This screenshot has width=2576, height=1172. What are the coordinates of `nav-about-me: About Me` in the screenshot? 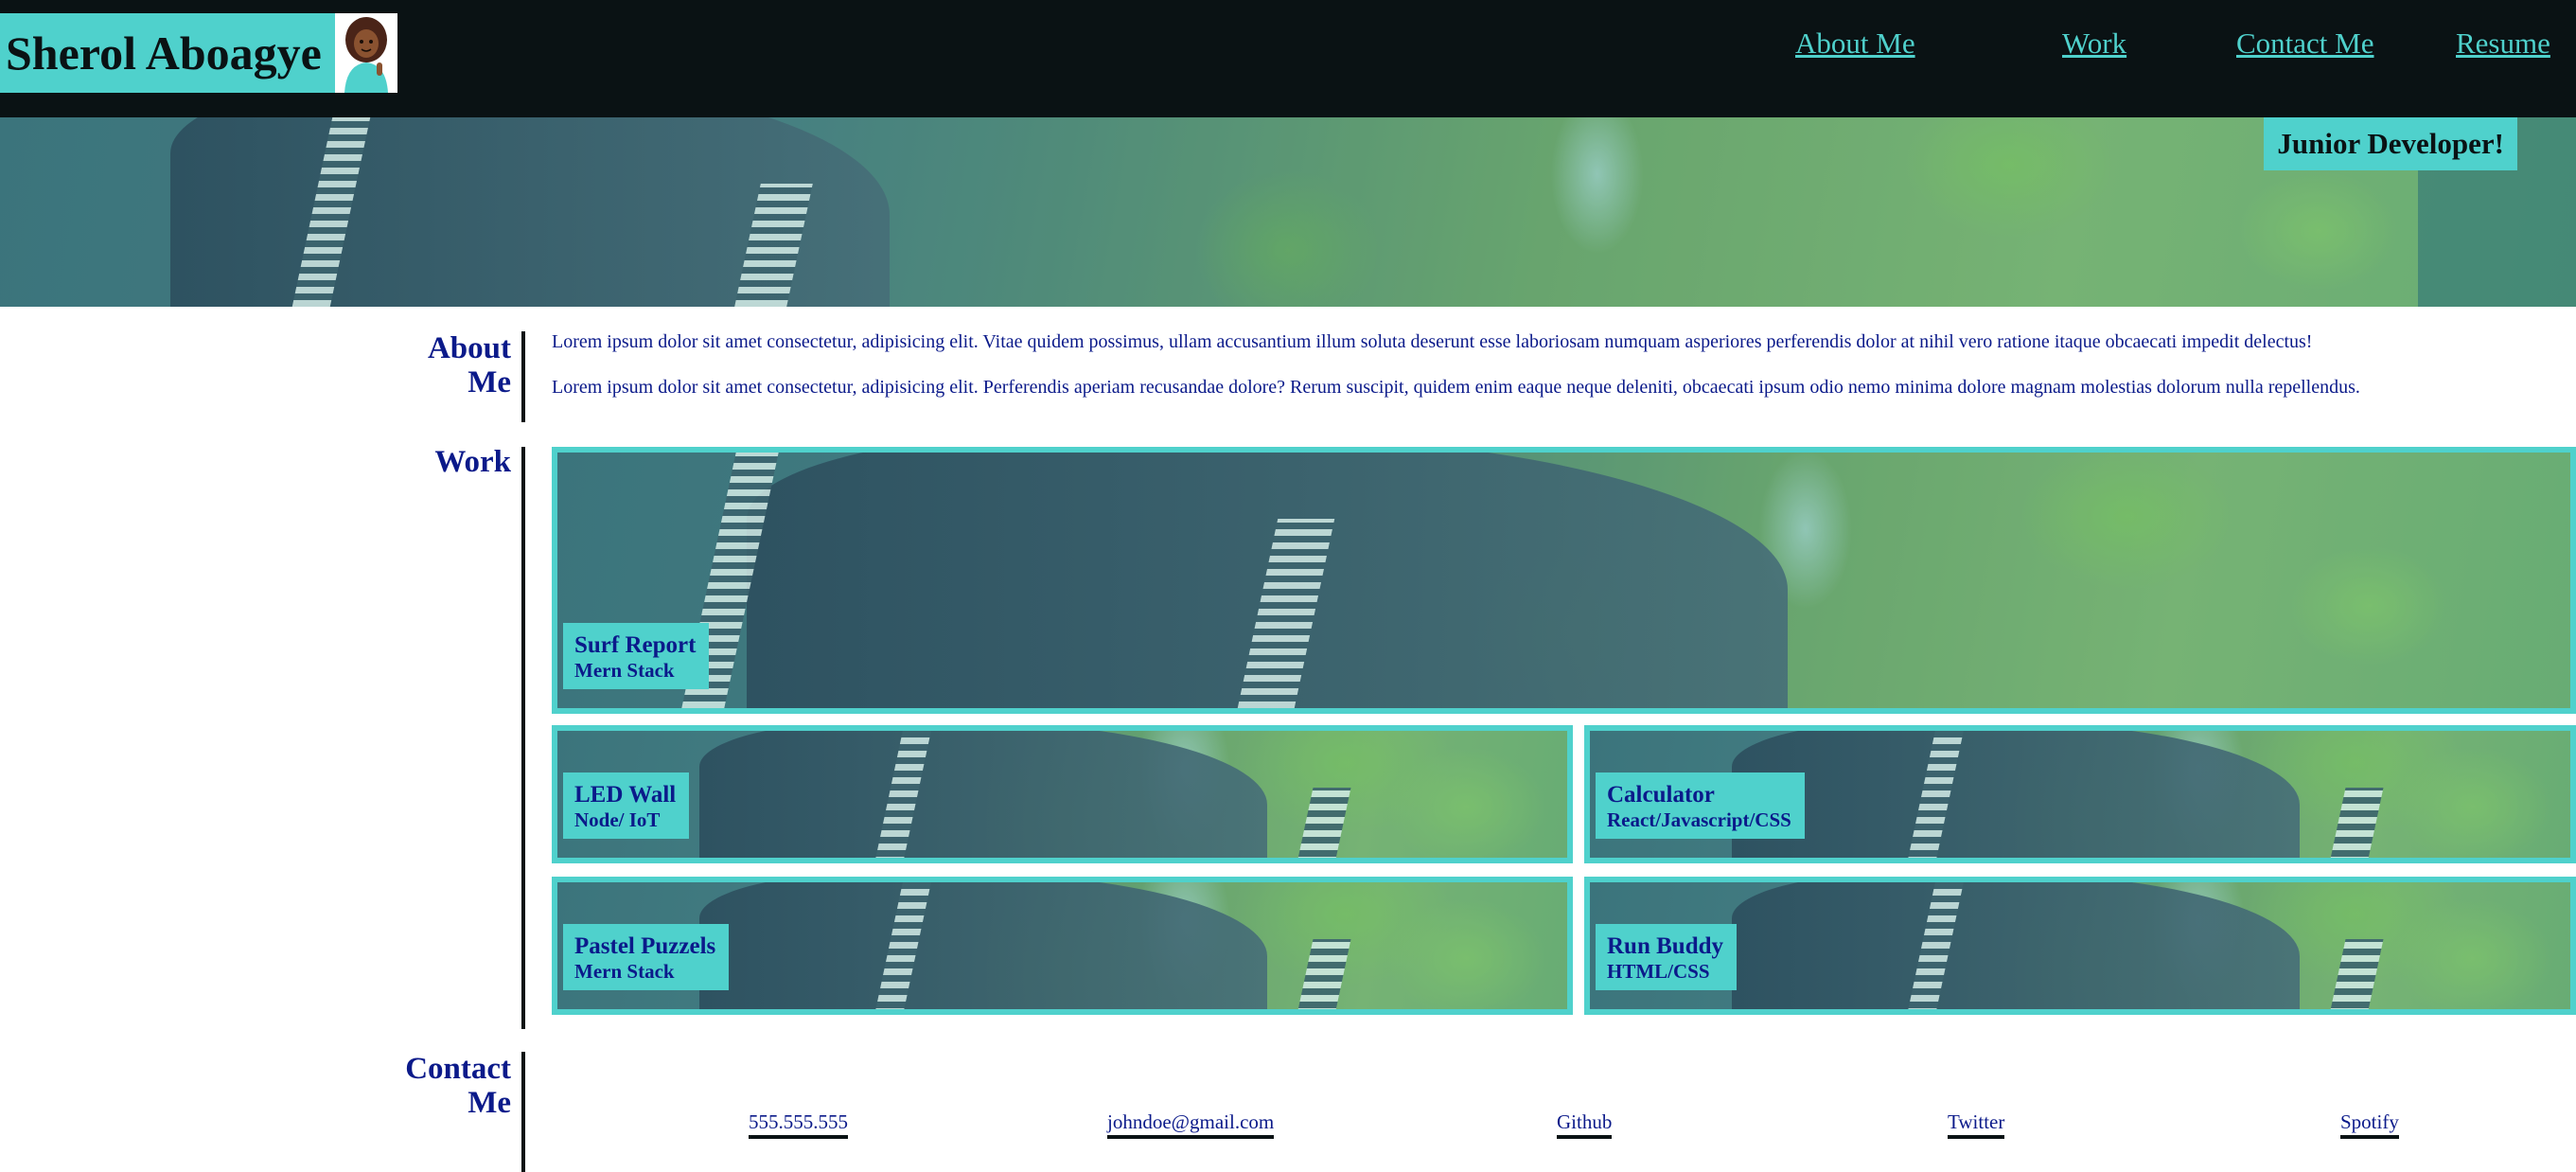 It's located at (1855, 44).